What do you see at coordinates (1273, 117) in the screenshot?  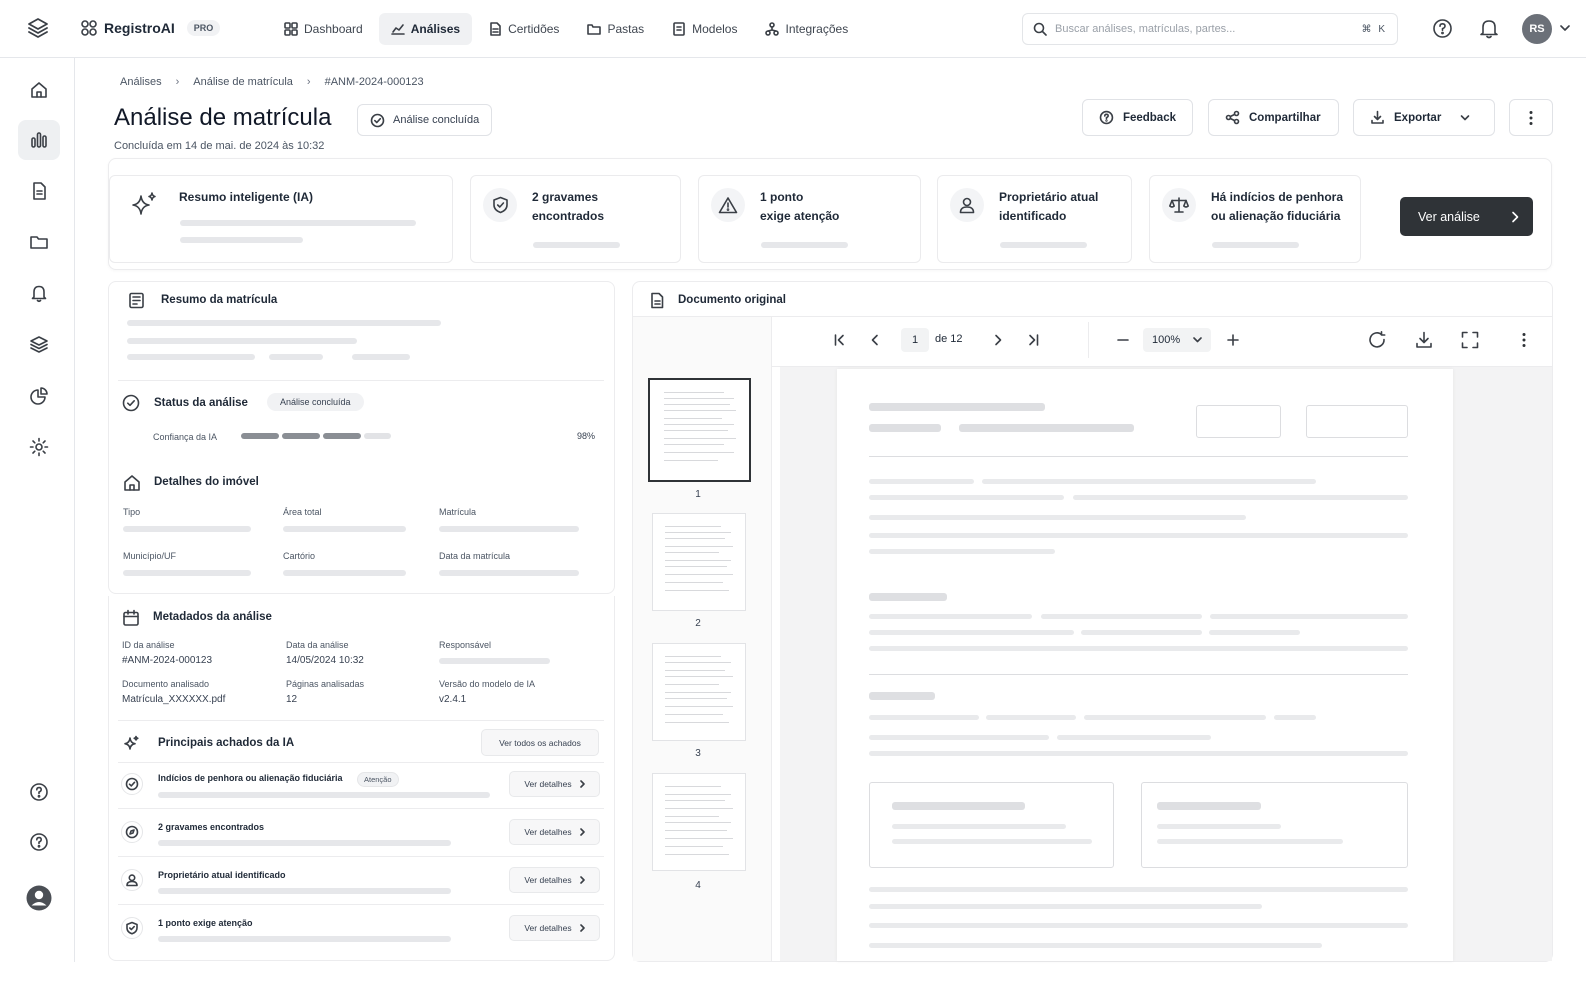 I see `share-button: Compartilhar` at bounding box center [1273, 117].